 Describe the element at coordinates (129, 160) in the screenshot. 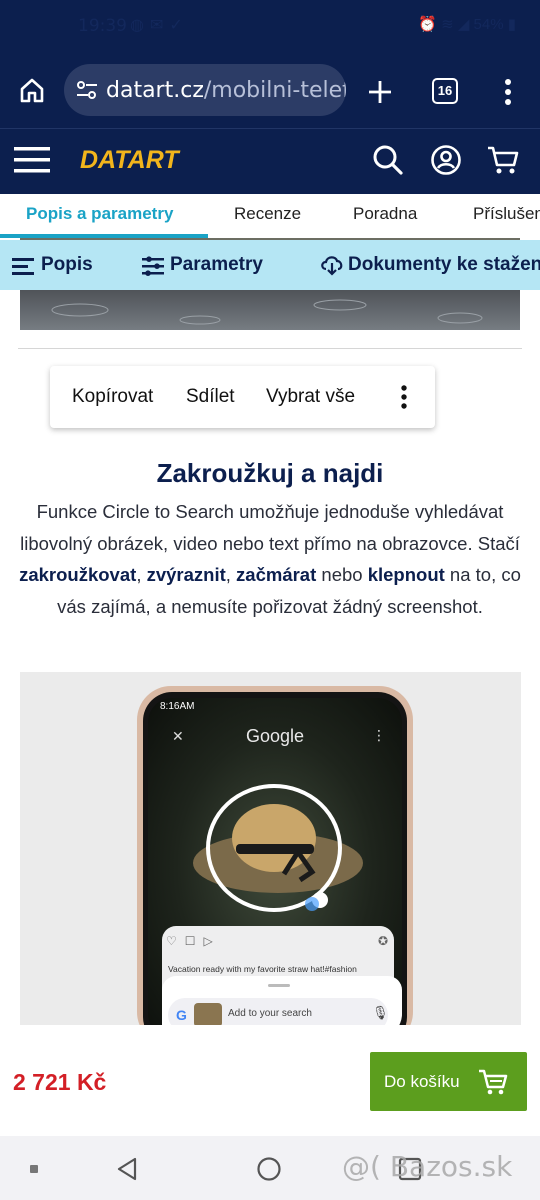

I see `site-logo: DATART` at that location.